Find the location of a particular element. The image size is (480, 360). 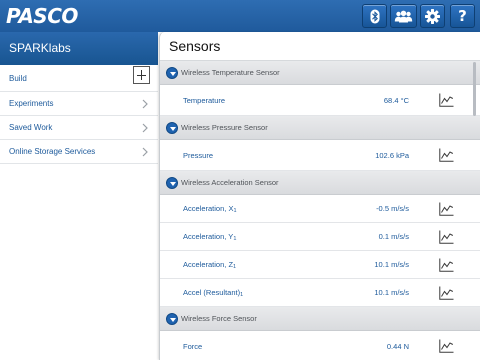

measurement-name: Acceleration, Y1 is located at coordinates (210, 237).